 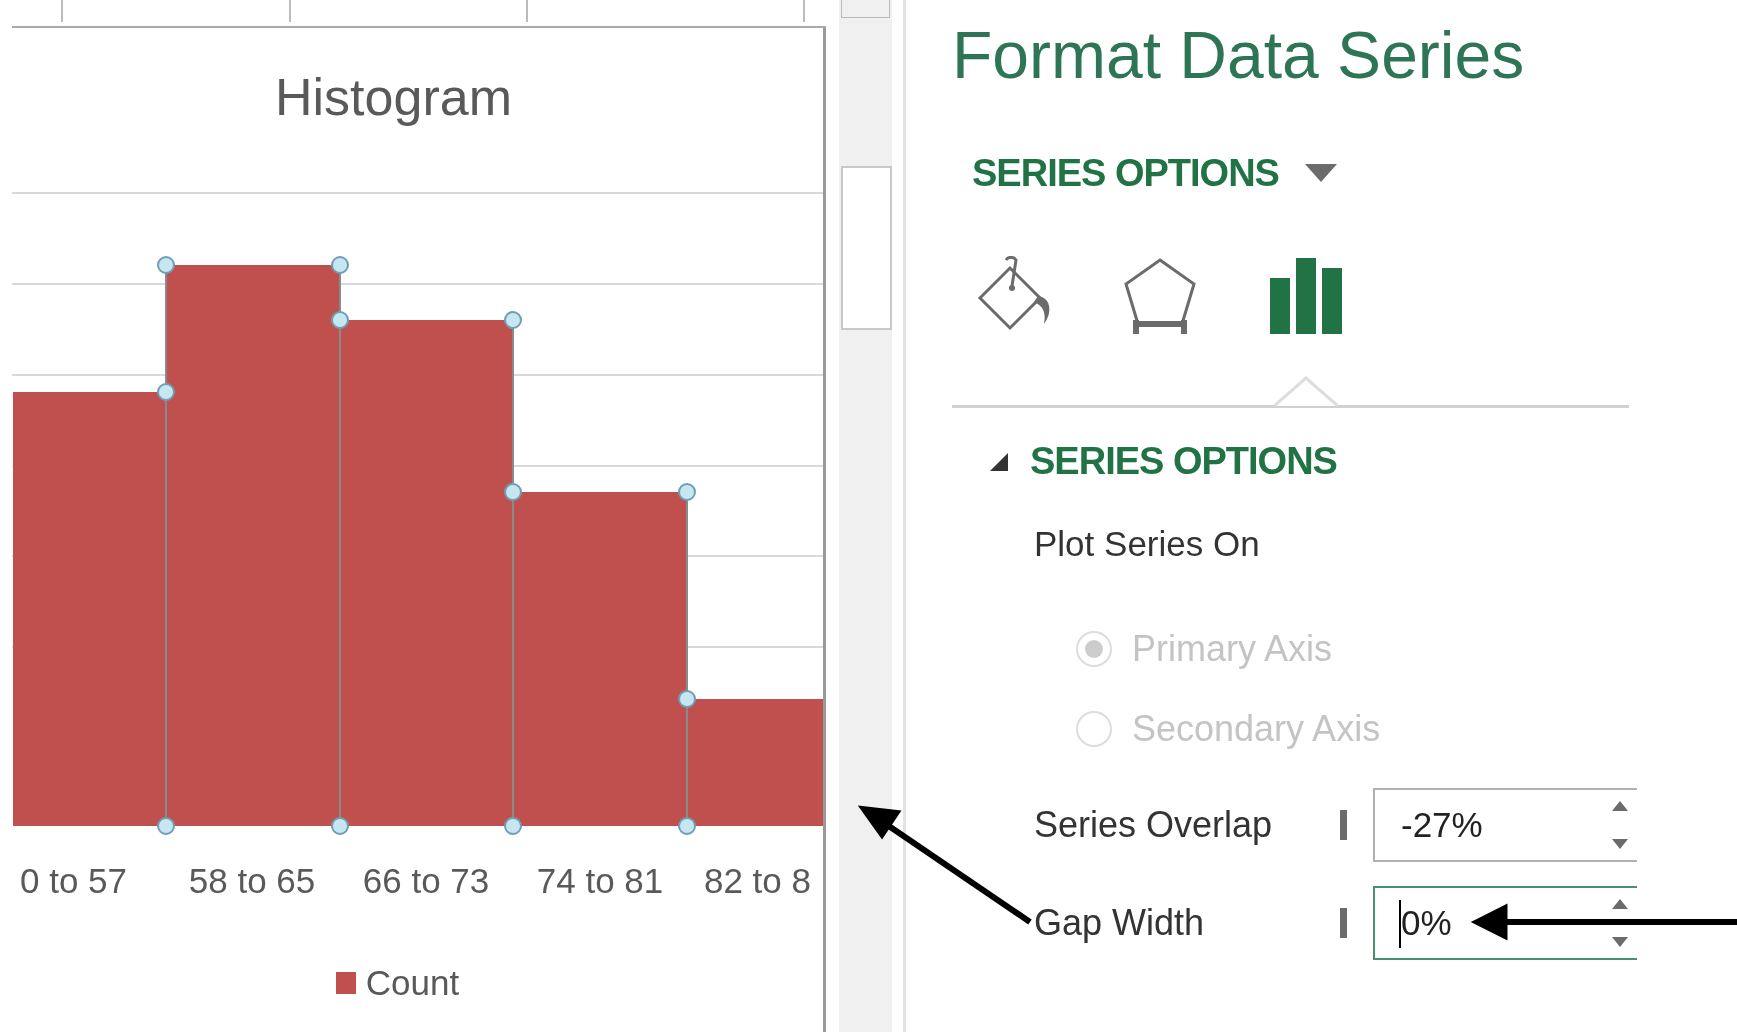 What do you see at coordinates (1154, 825) in the screenshot?
I see `field-label: Series Overlap` at bounding box center [1154, 825].